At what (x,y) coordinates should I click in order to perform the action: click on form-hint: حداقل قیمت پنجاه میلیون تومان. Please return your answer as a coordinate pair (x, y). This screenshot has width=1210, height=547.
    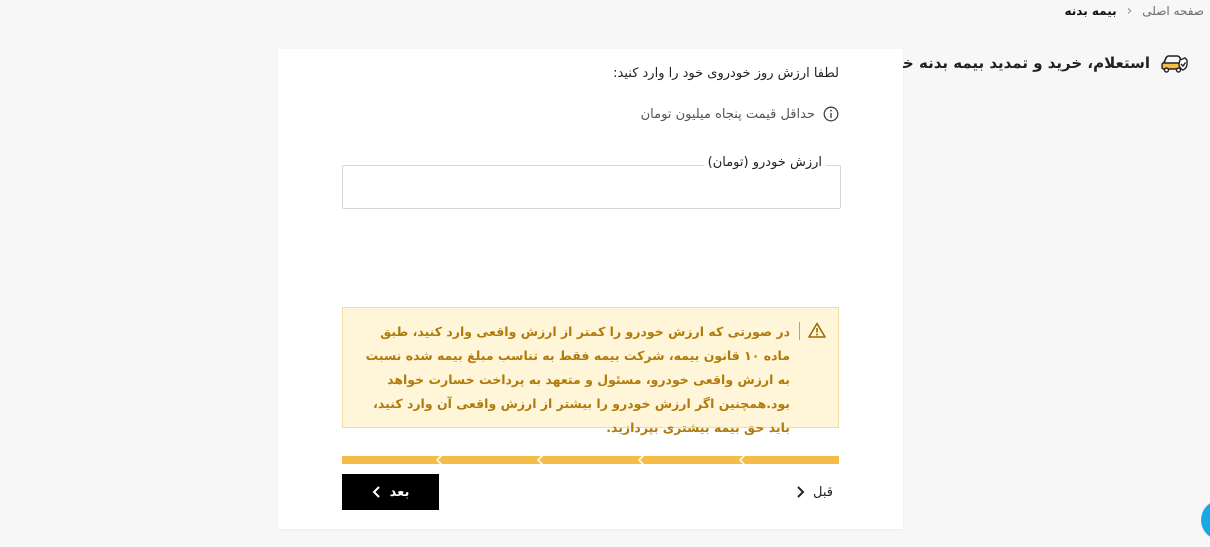
    Looking at the image, I should click on (740, 114).